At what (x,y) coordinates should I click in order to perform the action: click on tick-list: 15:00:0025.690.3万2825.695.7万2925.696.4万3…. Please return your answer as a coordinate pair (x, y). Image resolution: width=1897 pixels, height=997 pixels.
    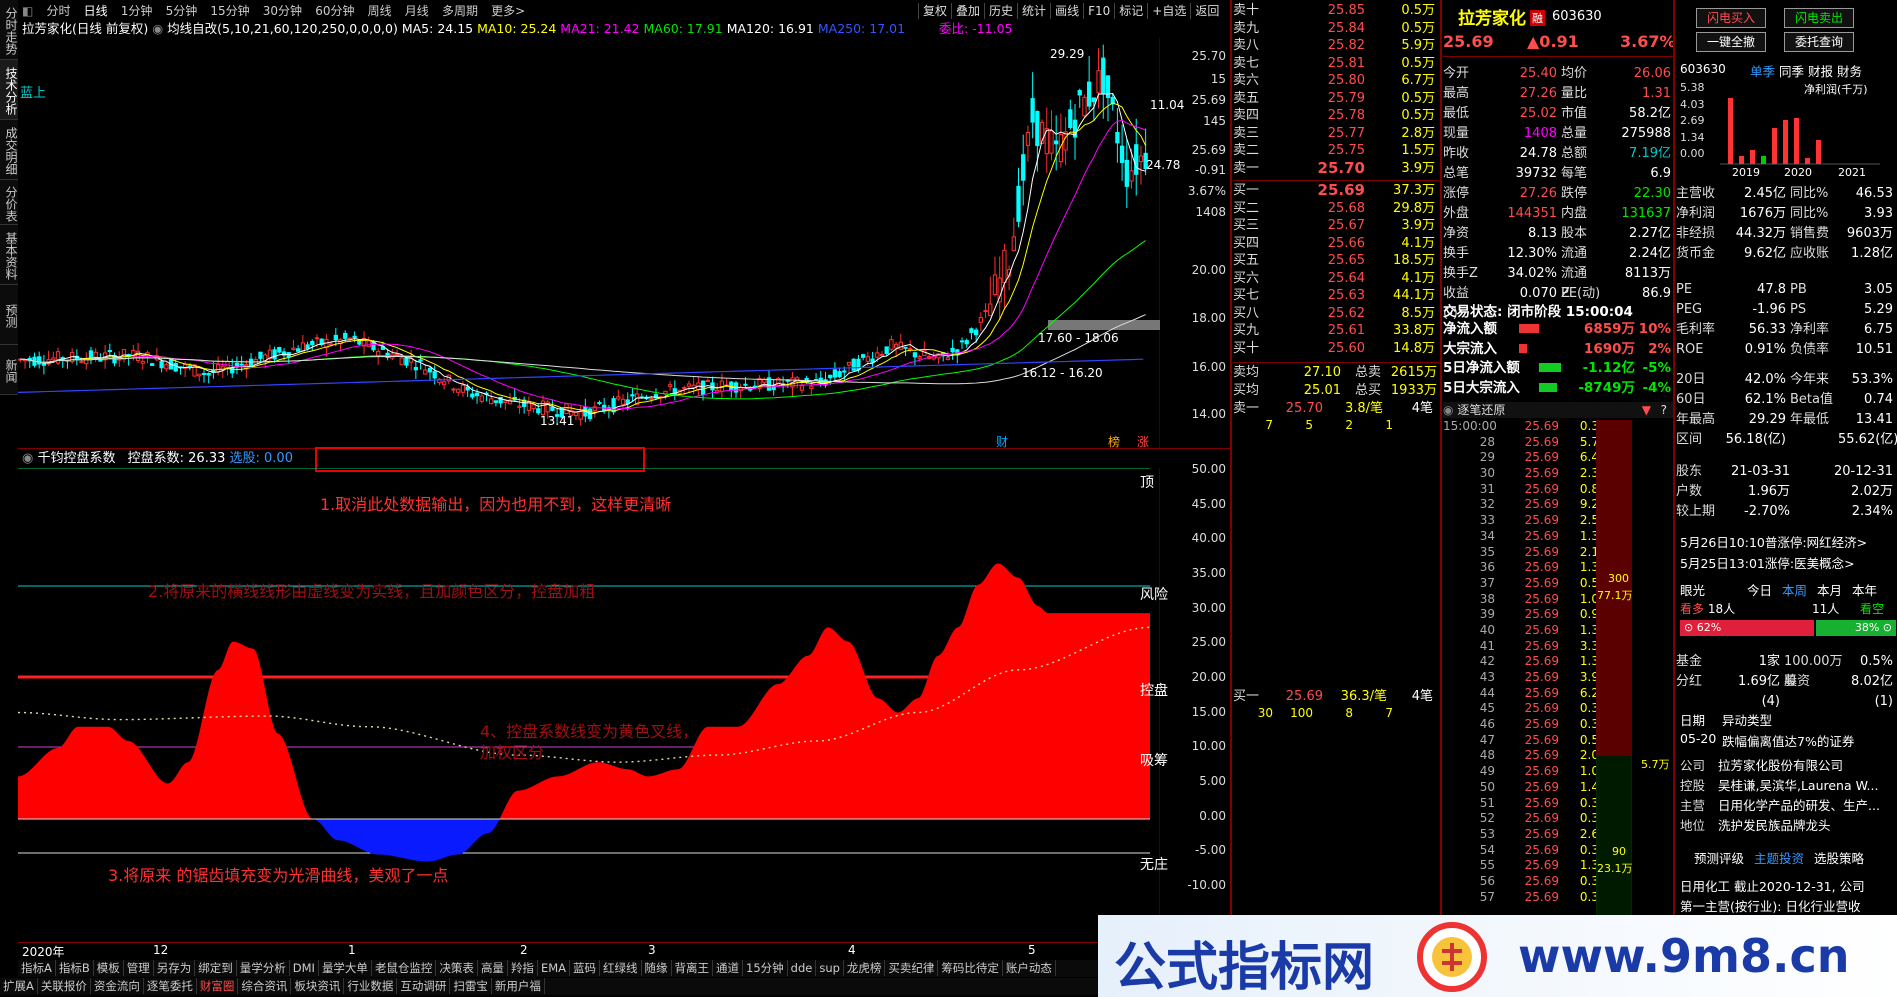
    Looking at the image, I should click on (1557, 662).